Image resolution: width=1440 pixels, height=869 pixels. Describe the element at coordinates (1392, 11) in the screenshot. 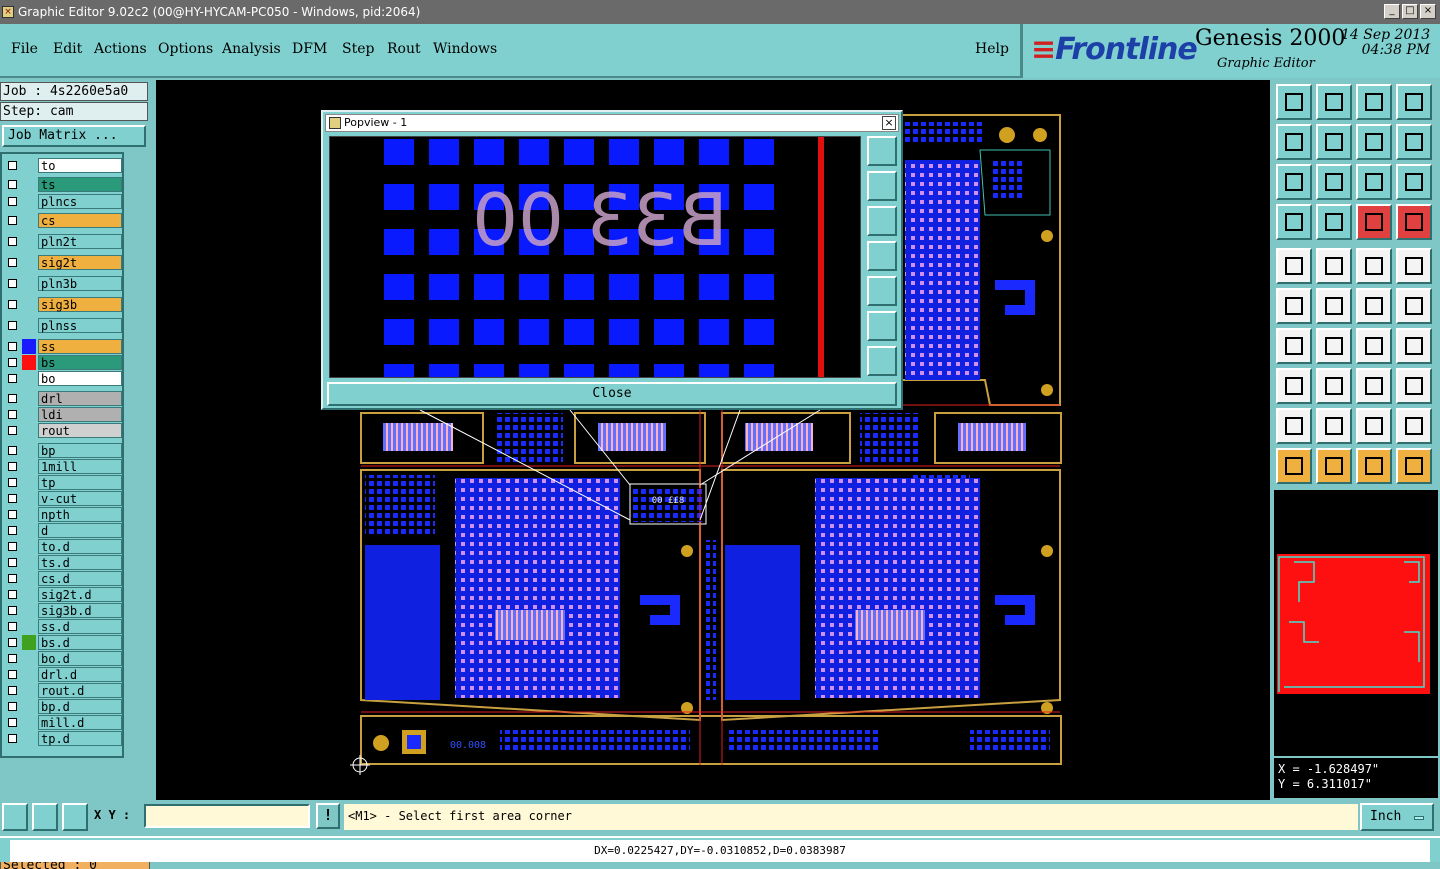

I see `minimize-button: _` at that location.